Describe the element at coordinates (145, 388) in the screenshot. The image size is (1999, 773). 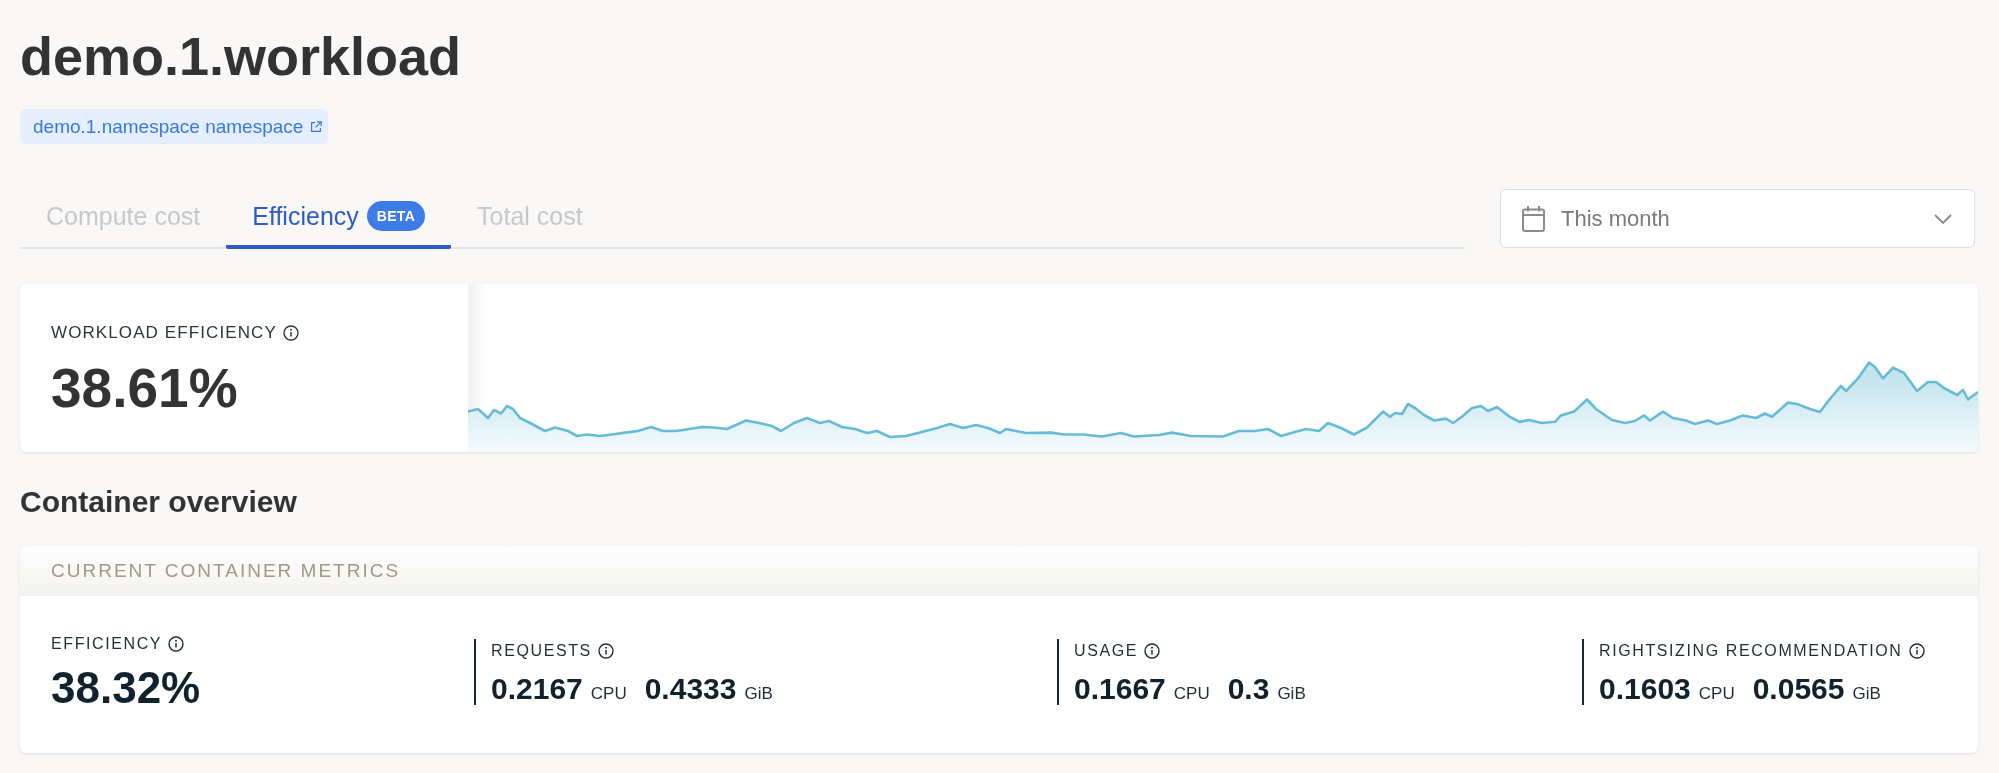
I see `efficiency-value: 38.61%` at that location.